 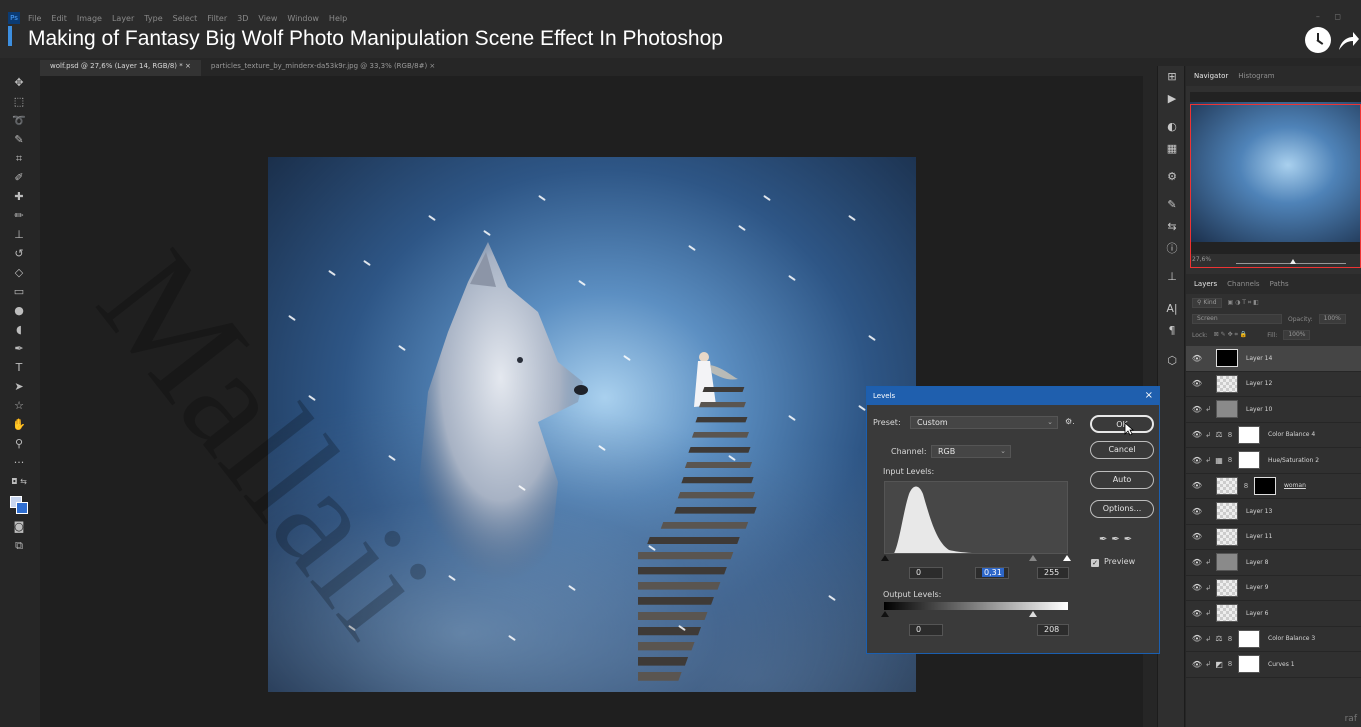 I want to click on layer-name: Layer 10, so click(x=1259, y=409).